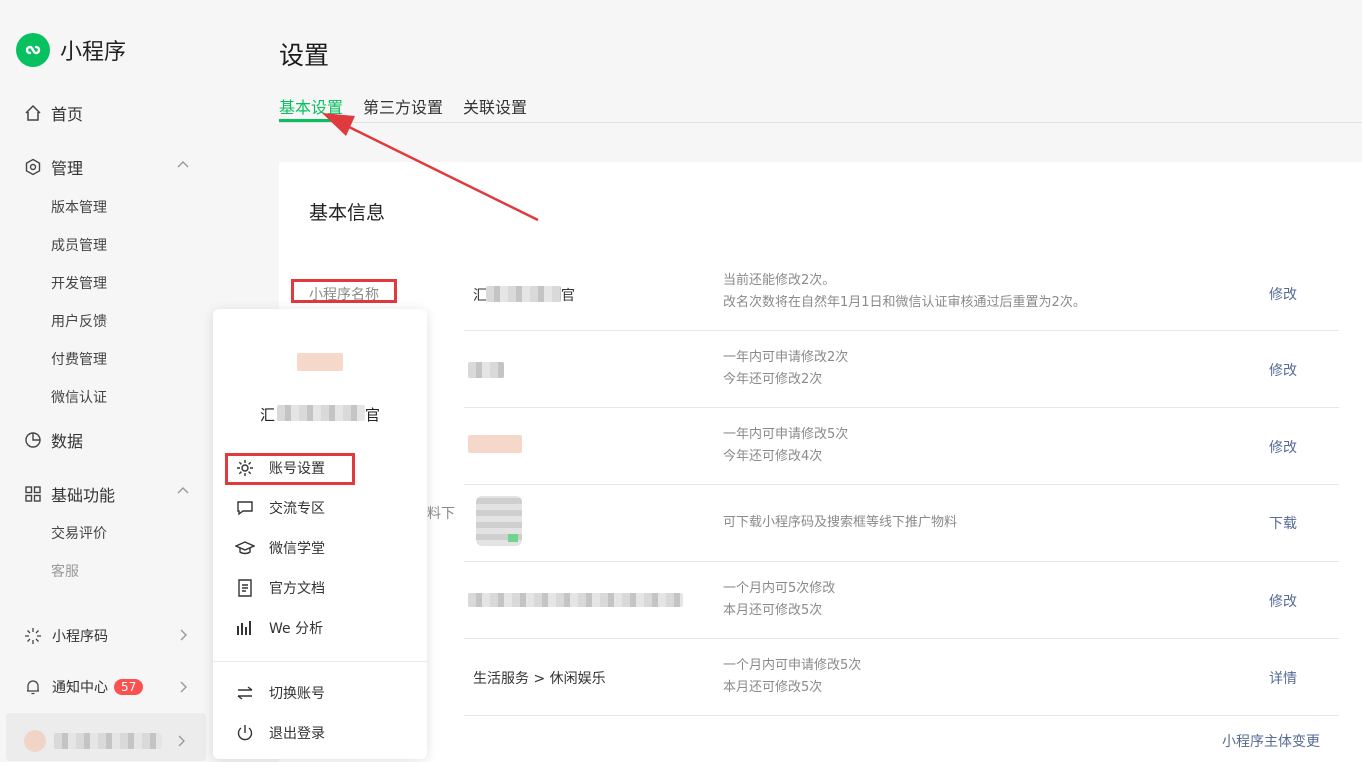 This screenshot has height=762, width=1362. What do you see at coordinates (108, 741) in the screenshot?
I see `account-name-blurred` at bounding box center [108, 741].